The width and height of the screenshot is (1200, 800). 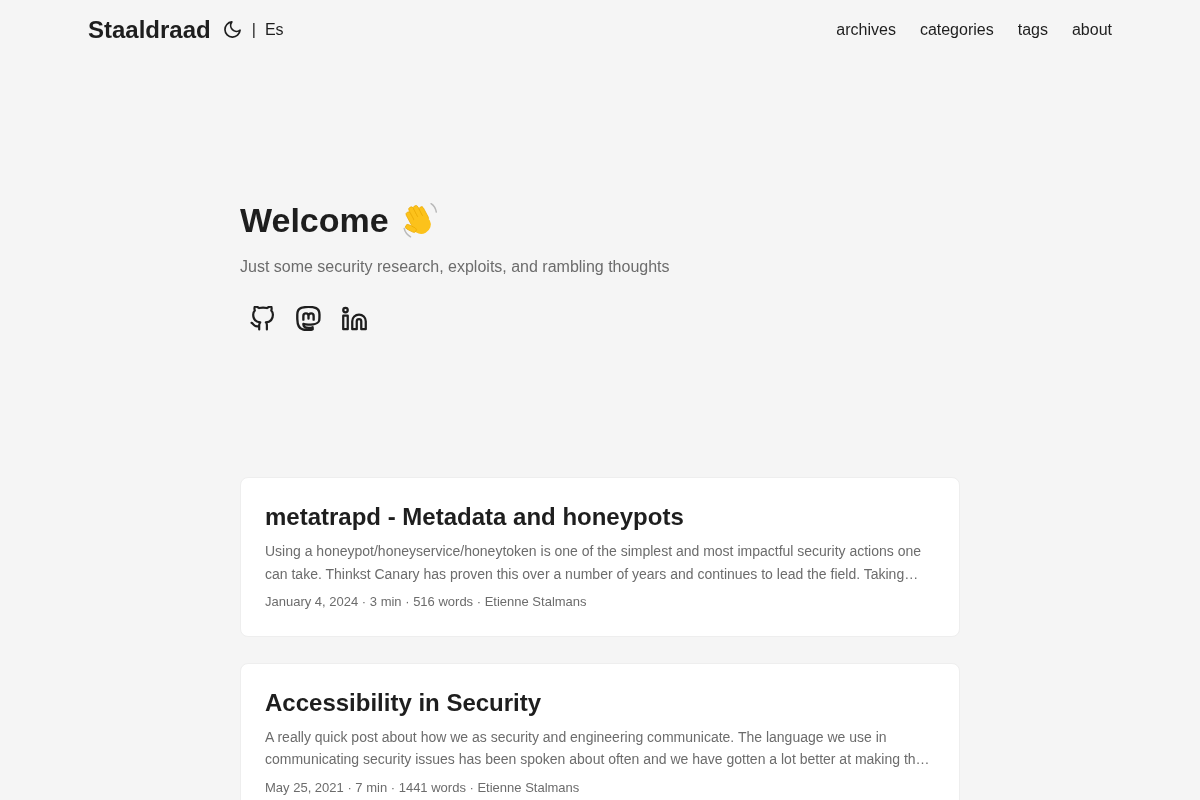 What do you see at coordinates (232, 30) in the screenshot?
I see `moon-icon` at bounding box center [232, 30].